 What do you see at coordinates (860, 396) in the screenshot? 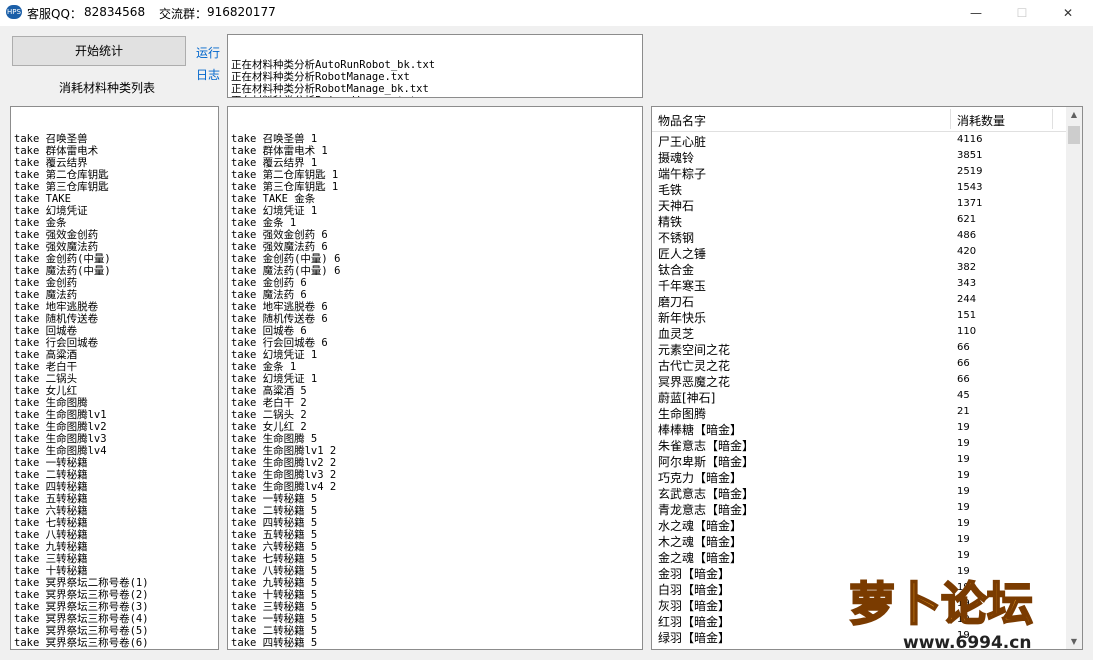
I see `table-row: 蔚蓝[神石] 45` at bounding box center [860, 396].